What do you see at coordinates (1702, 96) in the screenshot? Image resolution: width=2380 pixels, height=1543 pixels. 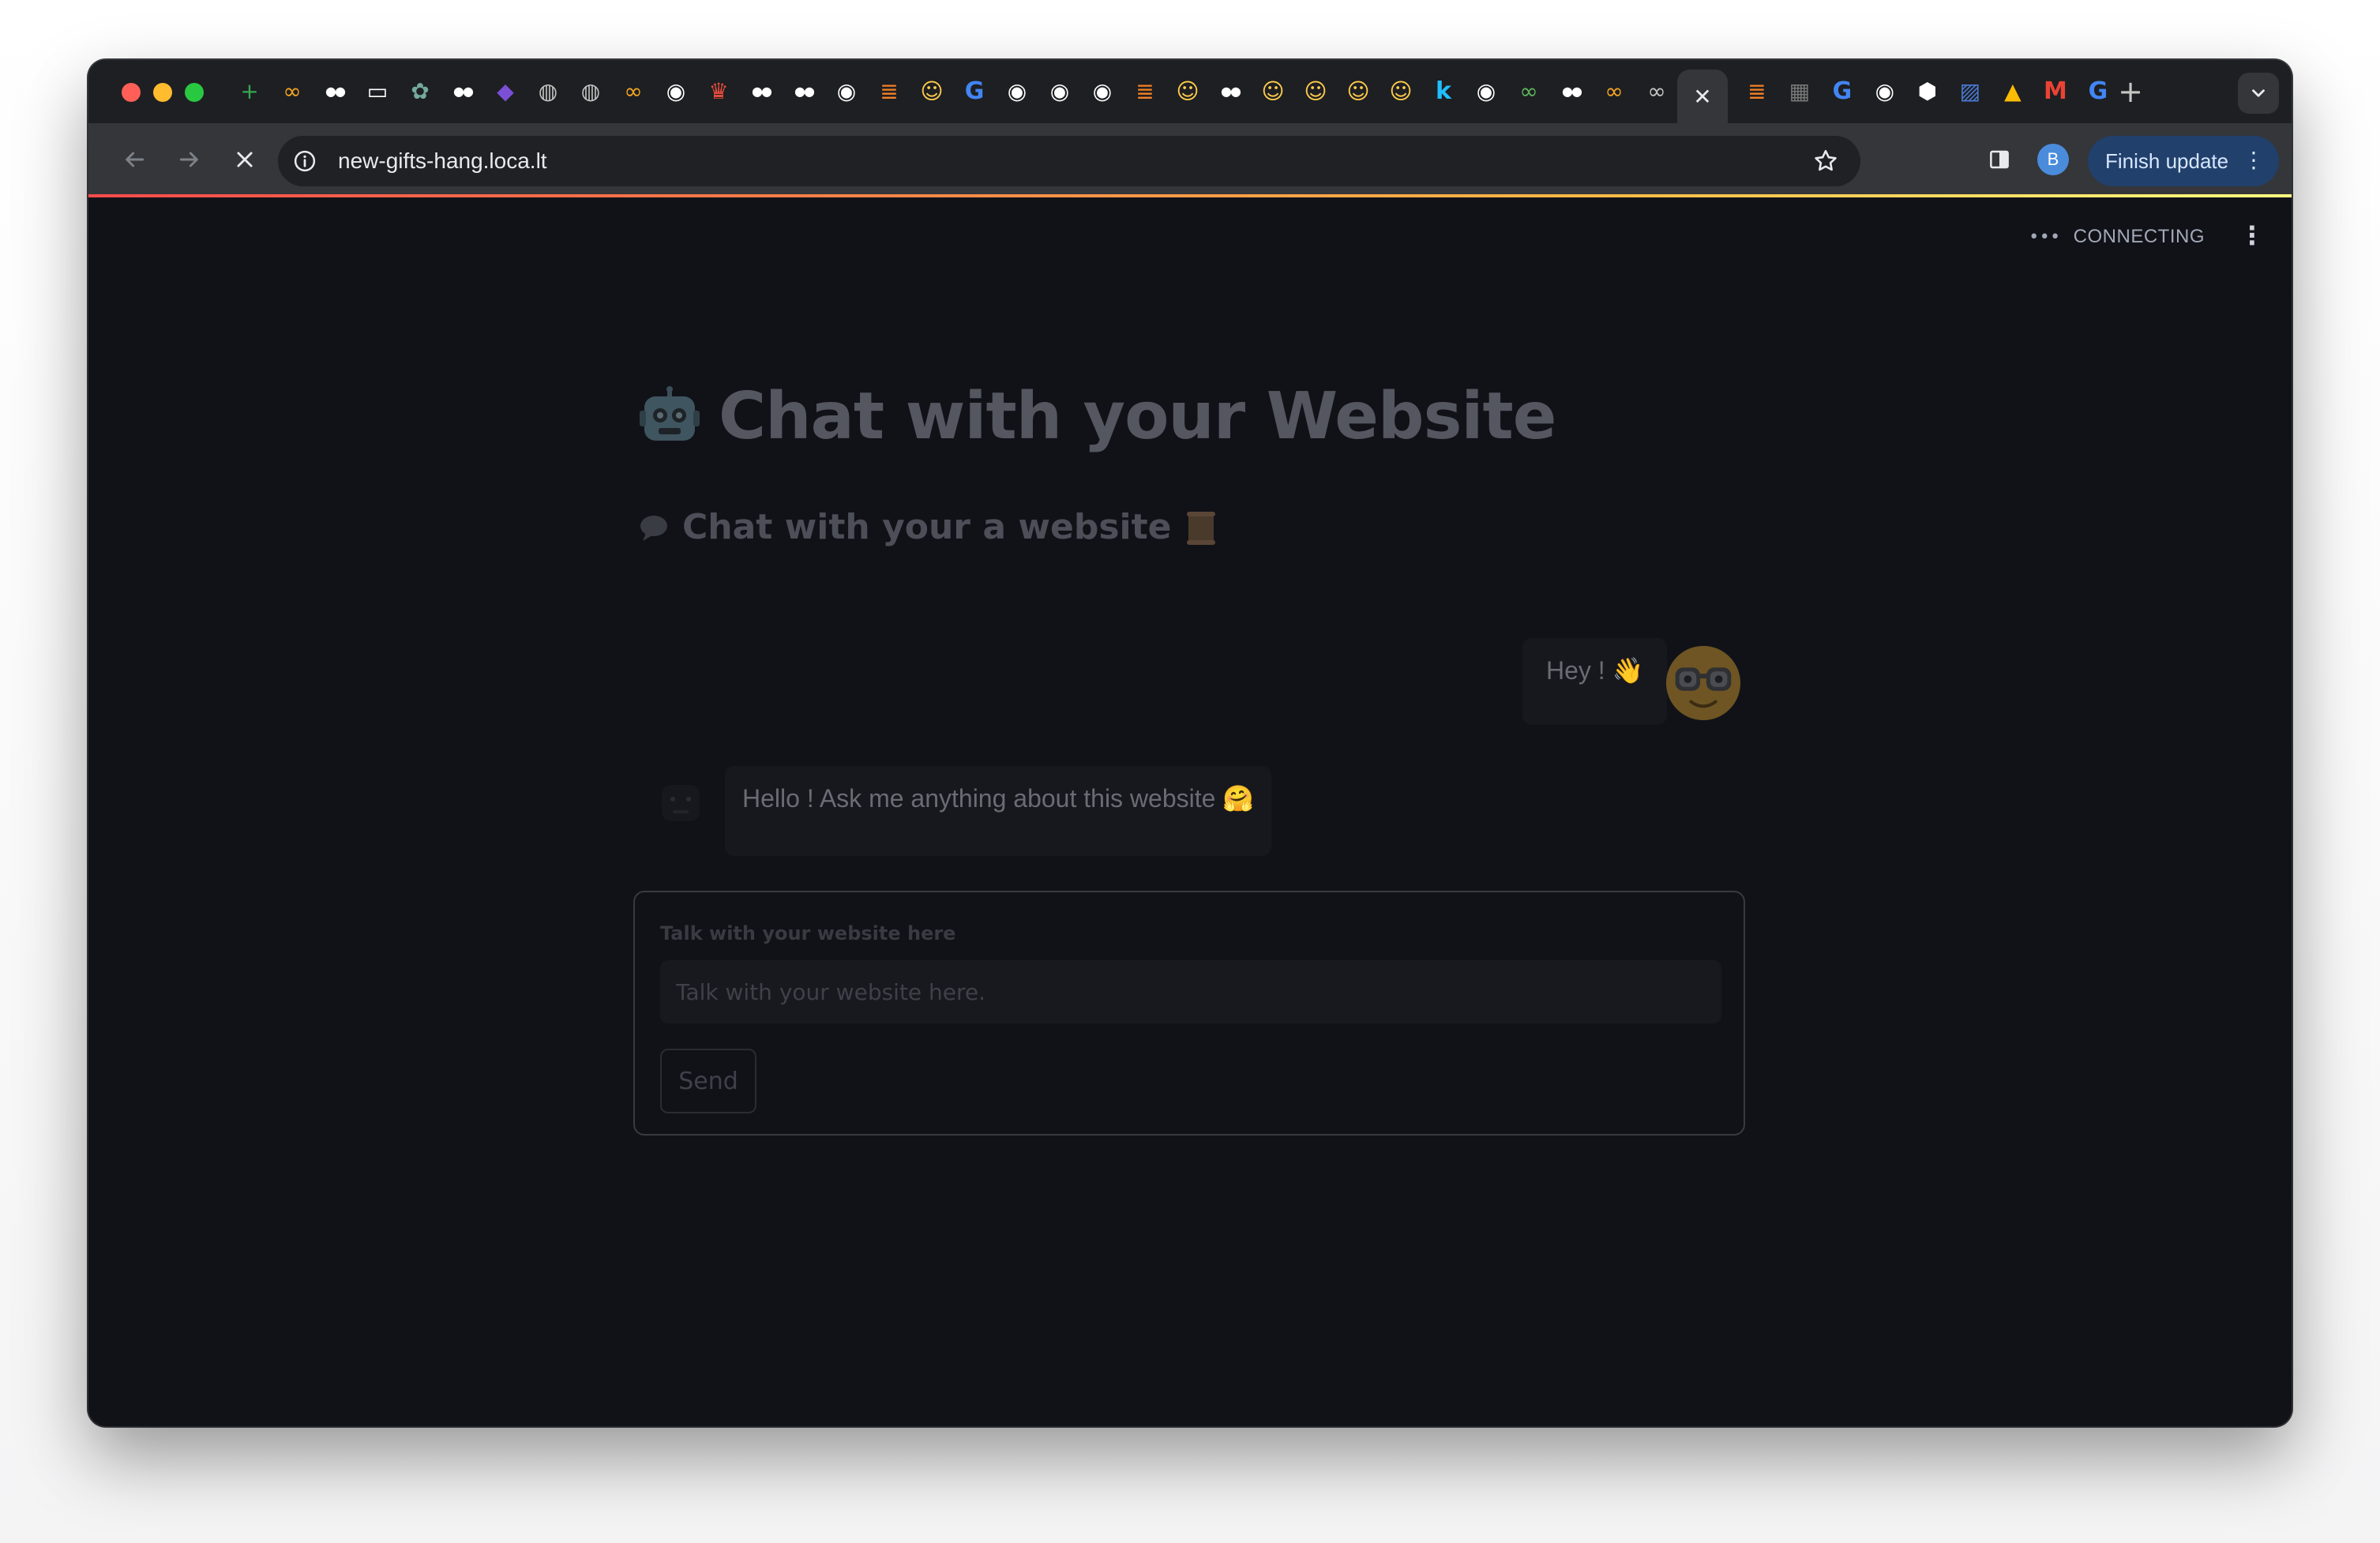 I see `close-tab-icon: ✕` at bounding box center [1702, 96].